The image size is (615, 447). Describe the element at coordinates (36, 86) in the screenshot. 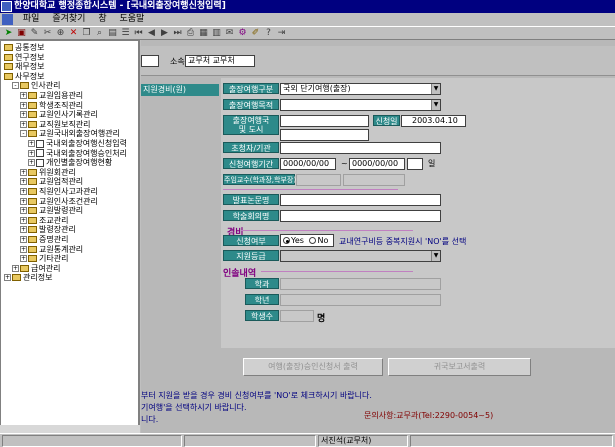

I see `tree-node: - 인사관리` at that location.